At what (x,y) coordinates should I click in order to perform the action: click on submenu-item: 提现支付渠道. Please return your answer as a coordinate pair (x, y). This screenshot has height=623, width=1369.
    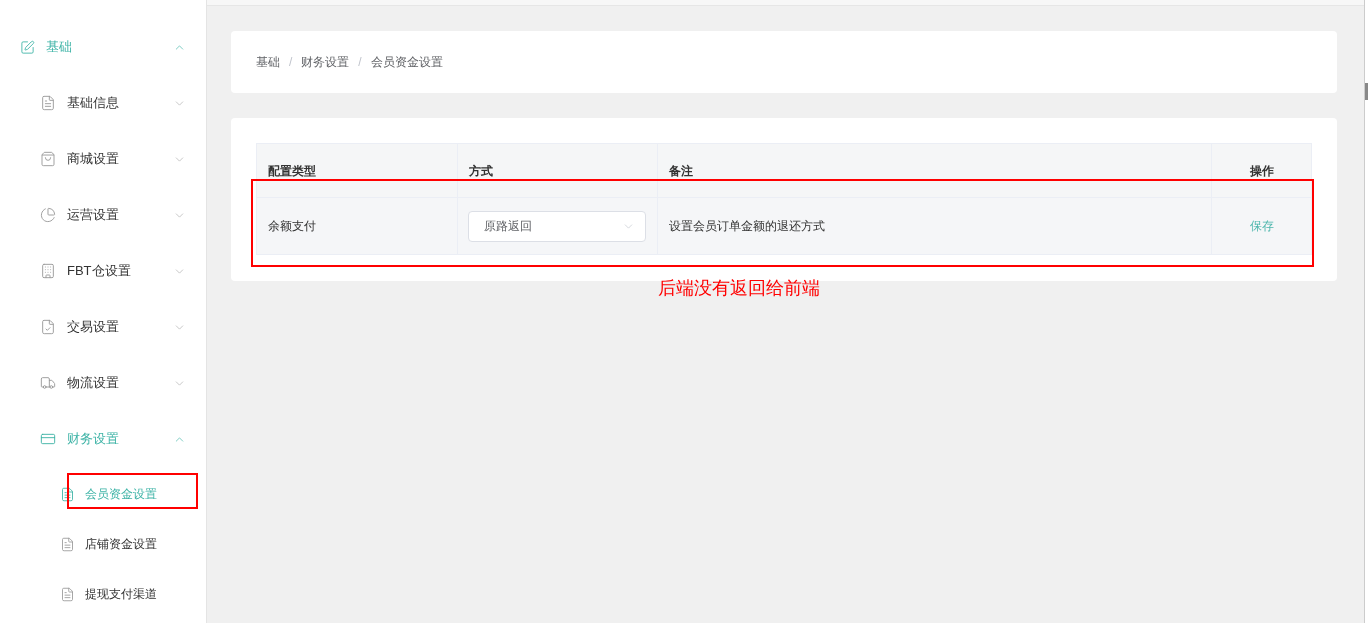
    Looking at the image, I should click on (84, 594).